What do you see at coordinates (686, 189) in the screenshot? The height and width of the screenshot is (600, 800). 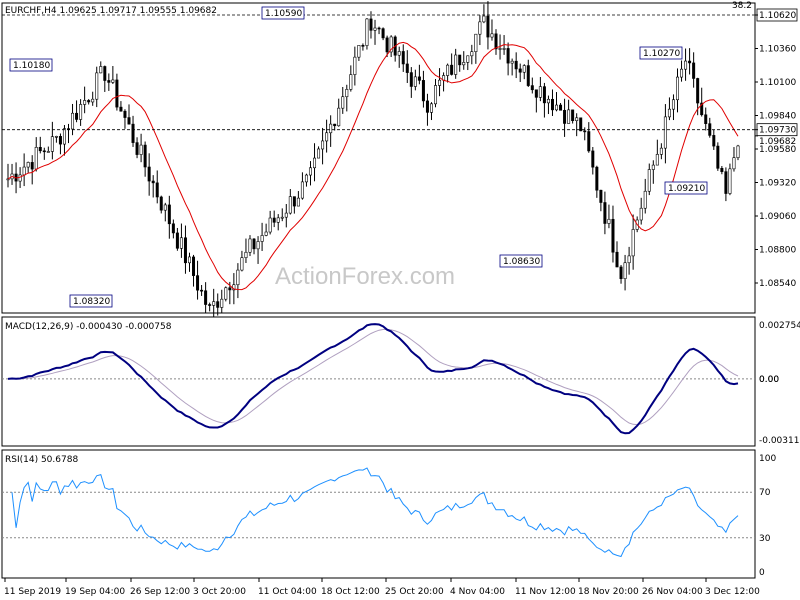 I see `annotation-label: 1.09210` at bounding box center [686, 189].